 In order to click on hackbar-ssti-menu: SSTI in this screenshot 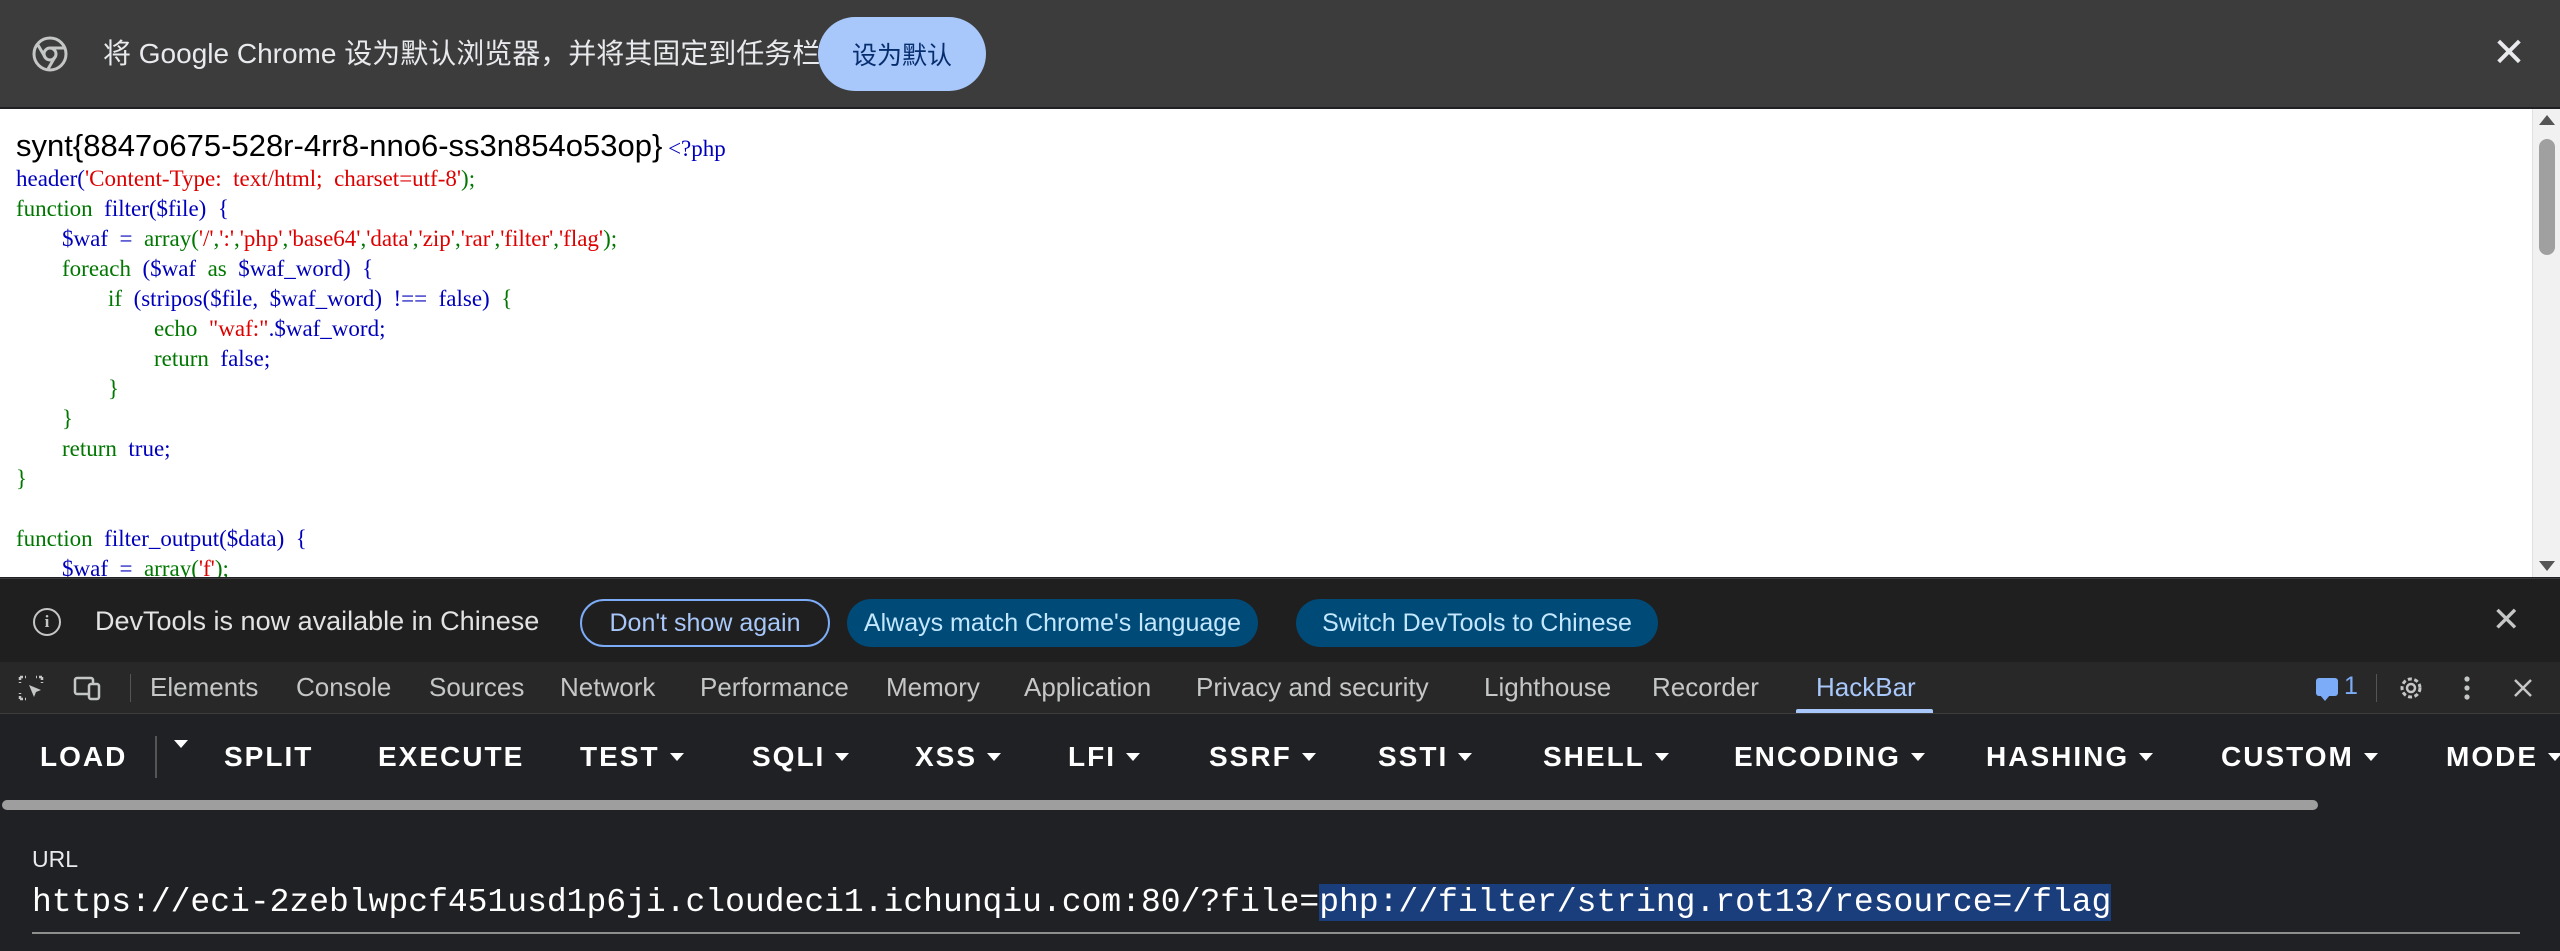, I will do `click(1425, 757)`.